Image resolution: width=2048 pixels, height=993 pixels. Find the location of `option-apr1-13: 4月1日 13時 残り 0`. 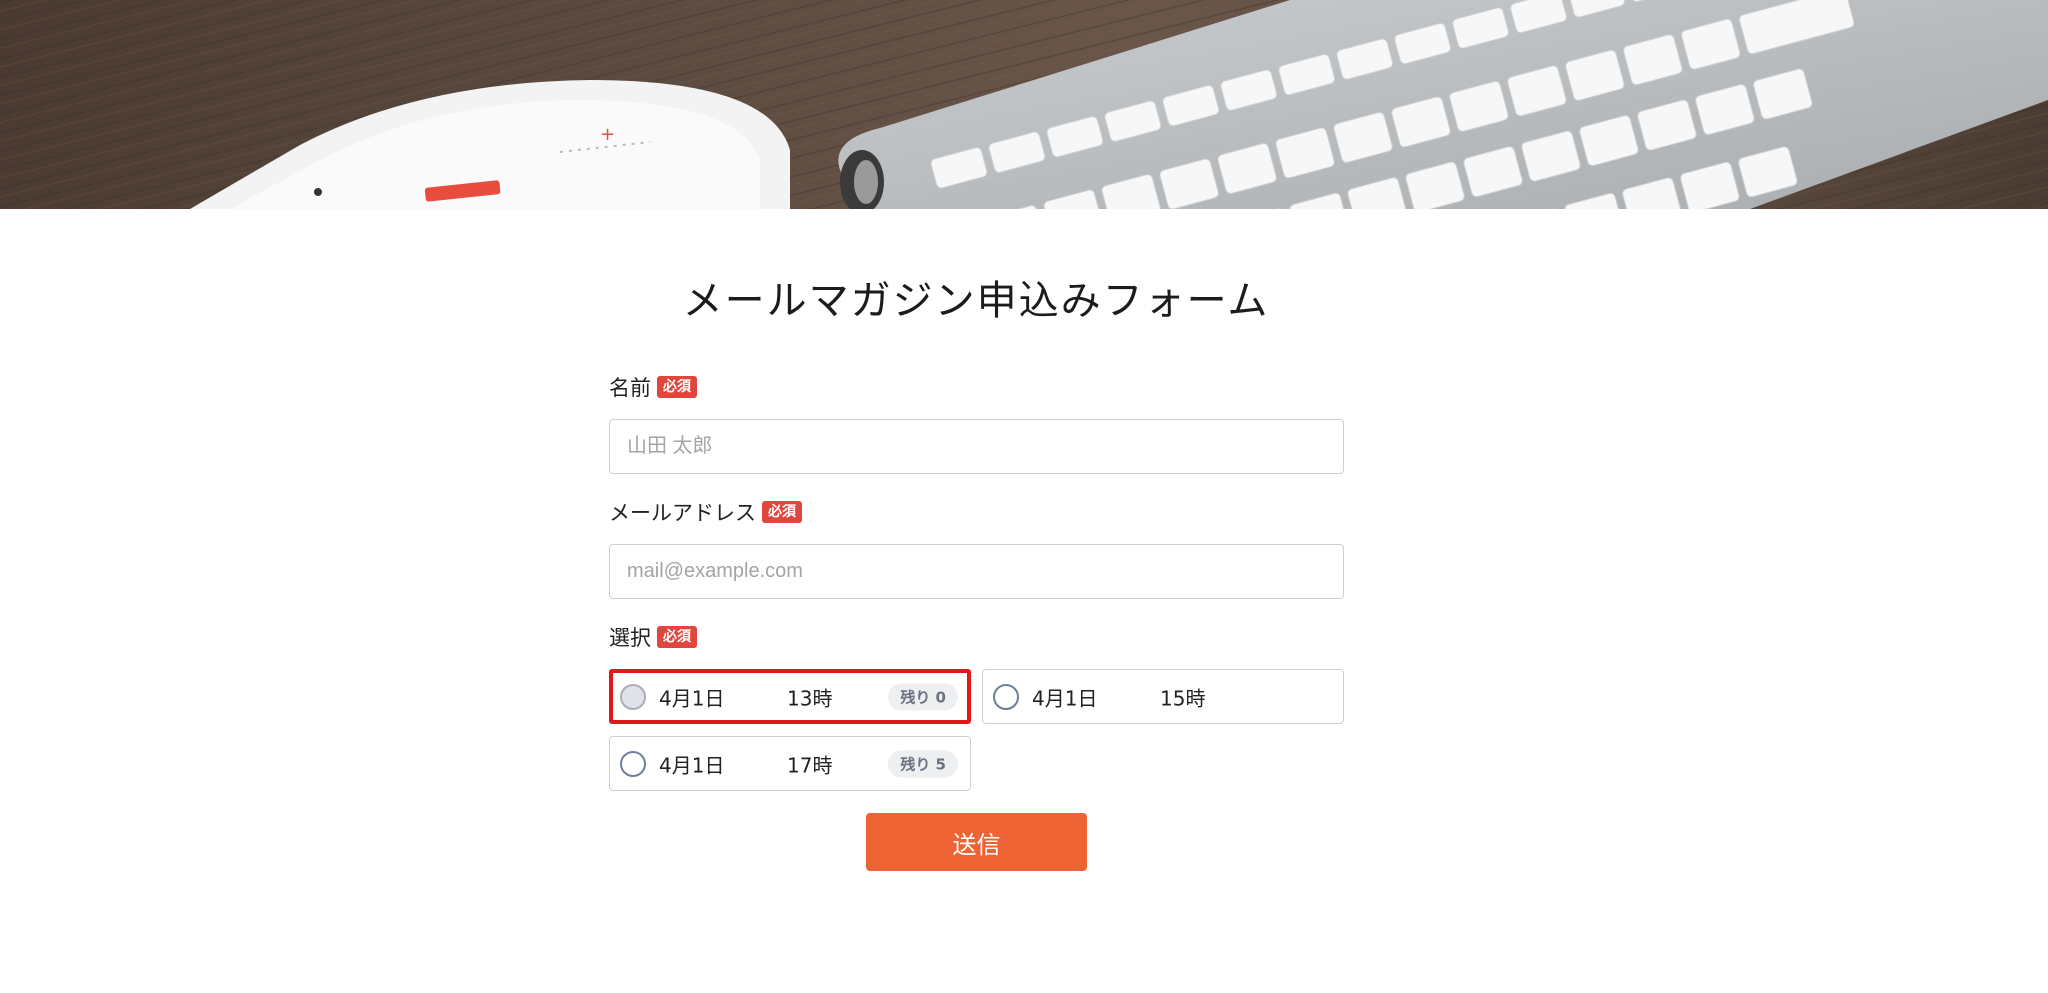

option-apr1-13: 4月1日 13時 残り 0 is located at coordinates (790, 696).